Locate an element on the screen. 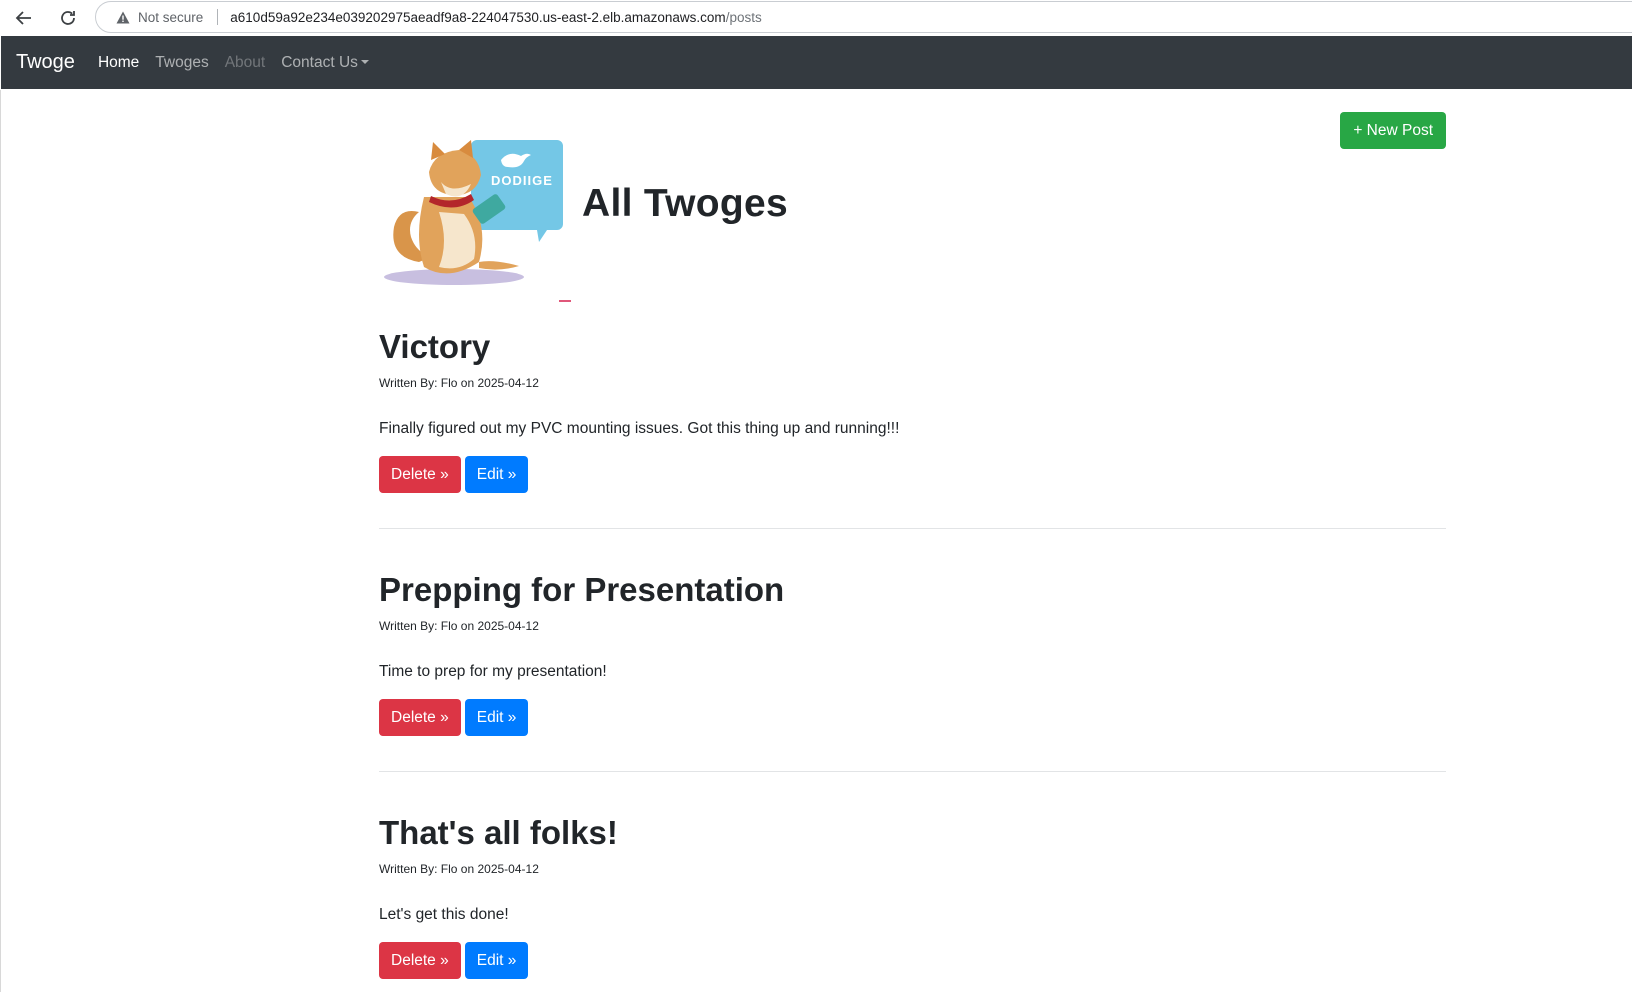 The image size is (1632, 992). reload-icon is located at coordinates (68, 18).